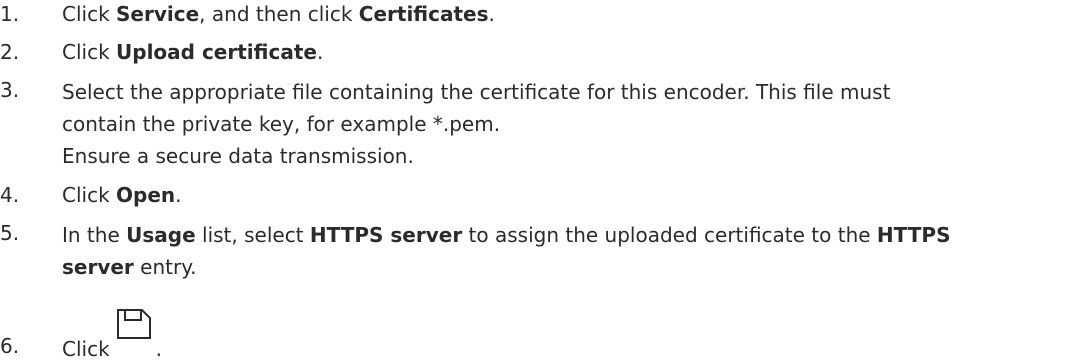  What do you see at coordinates (158, 14) in the screenshot?
I see `service-label: Service` at bounding box center [158, 14].